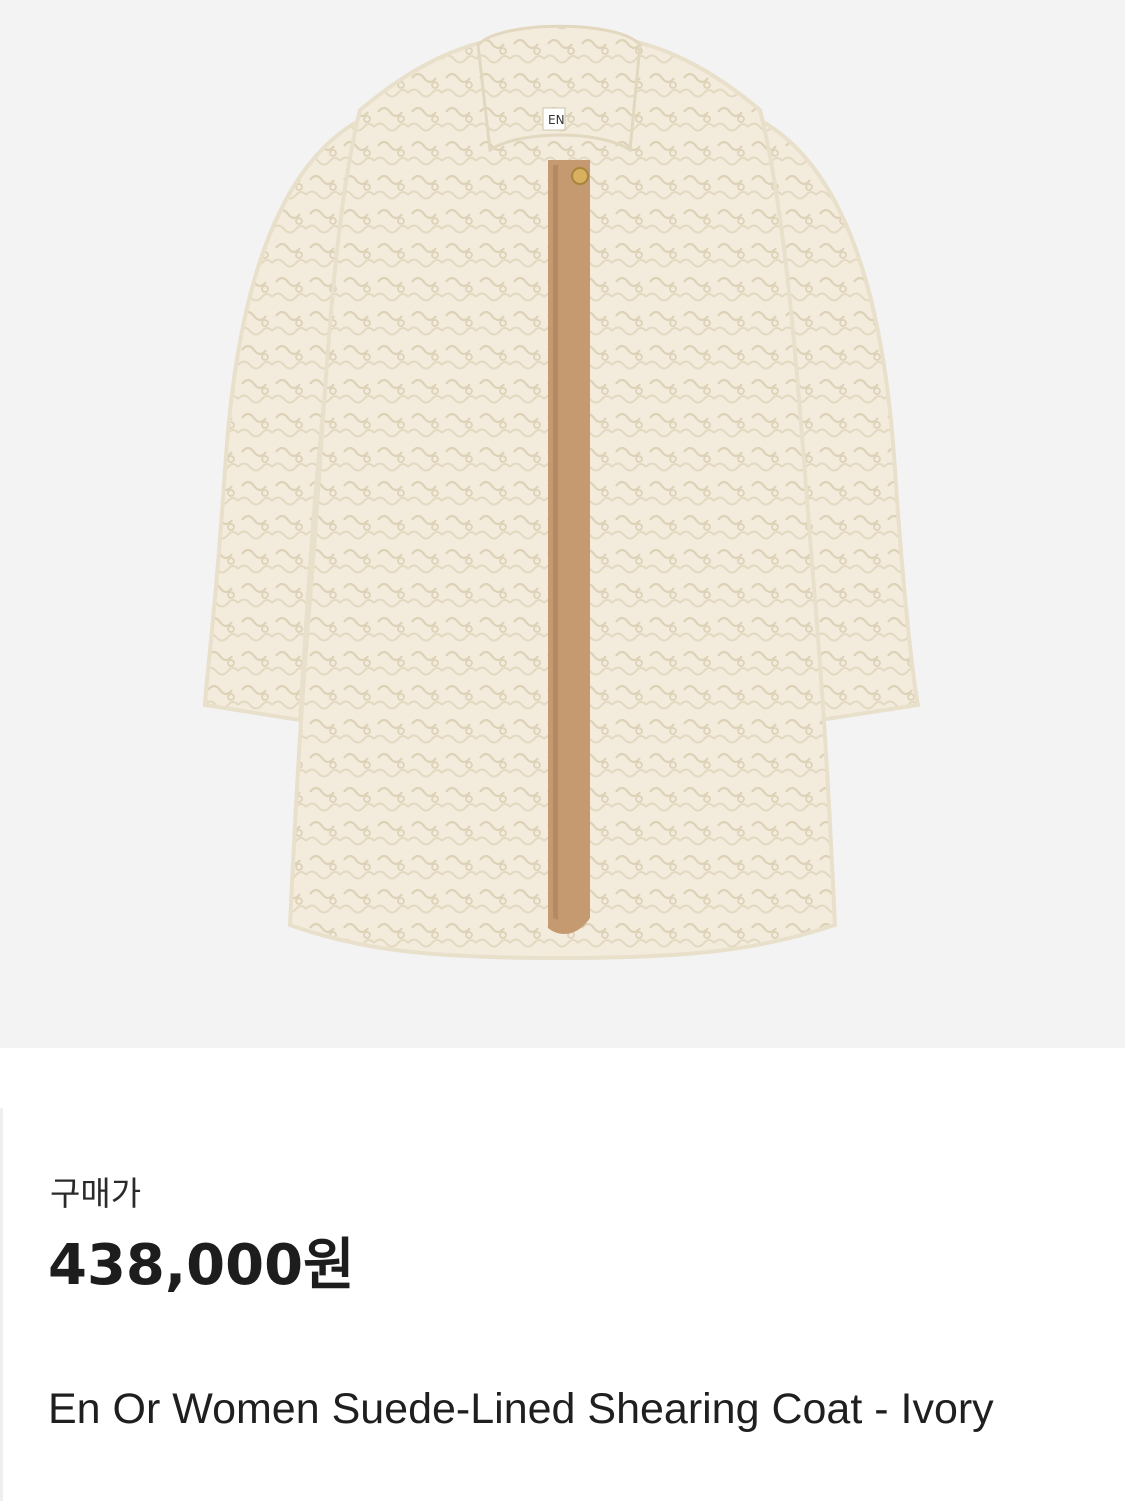 This screenshot has height=1501, width=1125. I want to click on svg-text: EN, so click(556, 120).